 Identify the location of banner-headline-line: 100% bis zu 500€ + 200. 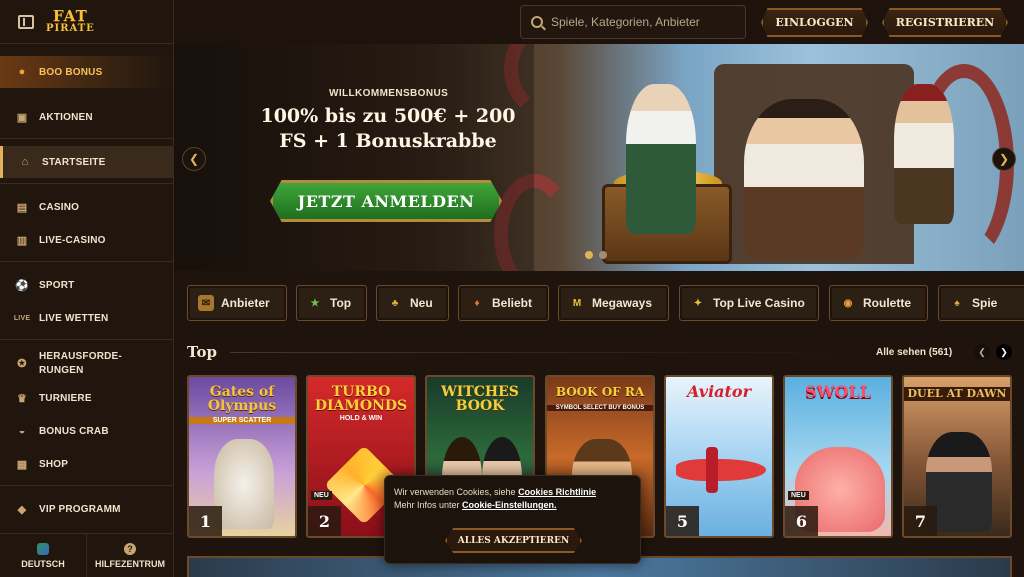
(388, 116).